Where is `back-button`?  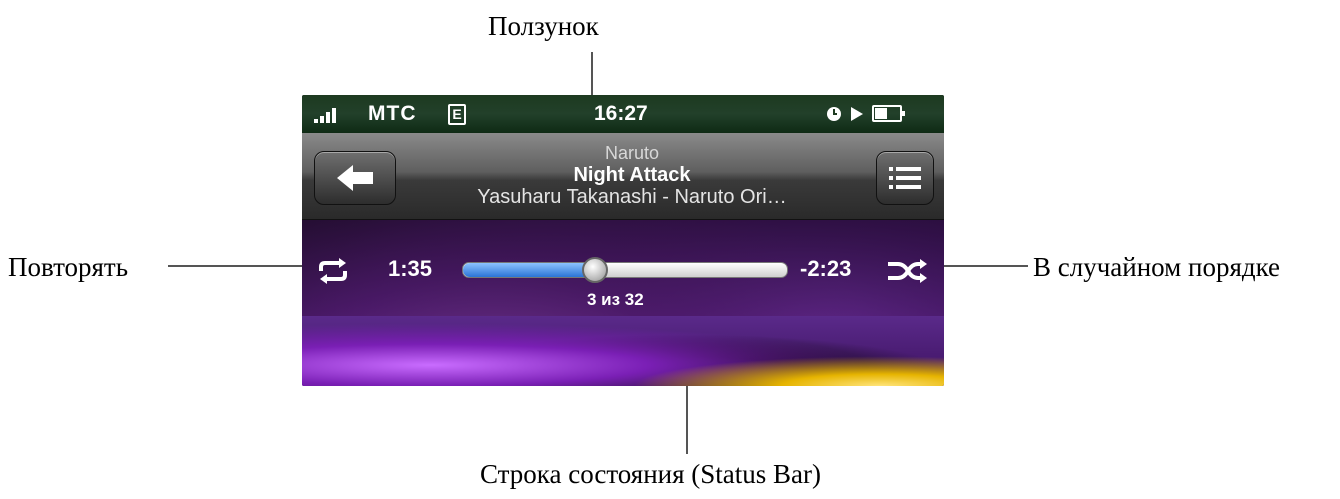
back-button is located at coordinates (355, 178).